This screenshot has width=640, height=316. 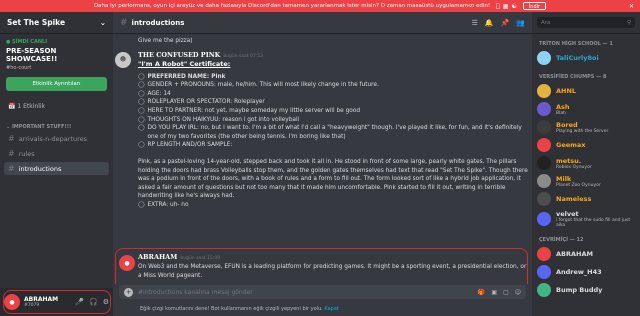 I want to click on member-item: Nameless, so click(x=586, y=199).